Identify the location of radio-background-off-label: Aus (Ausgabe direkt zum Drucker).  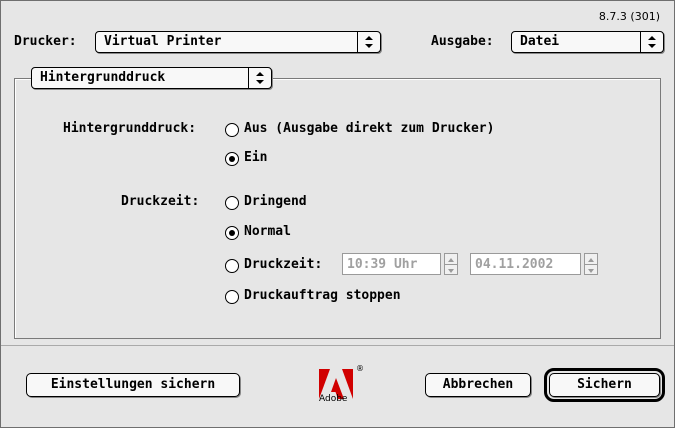
(369, 128).